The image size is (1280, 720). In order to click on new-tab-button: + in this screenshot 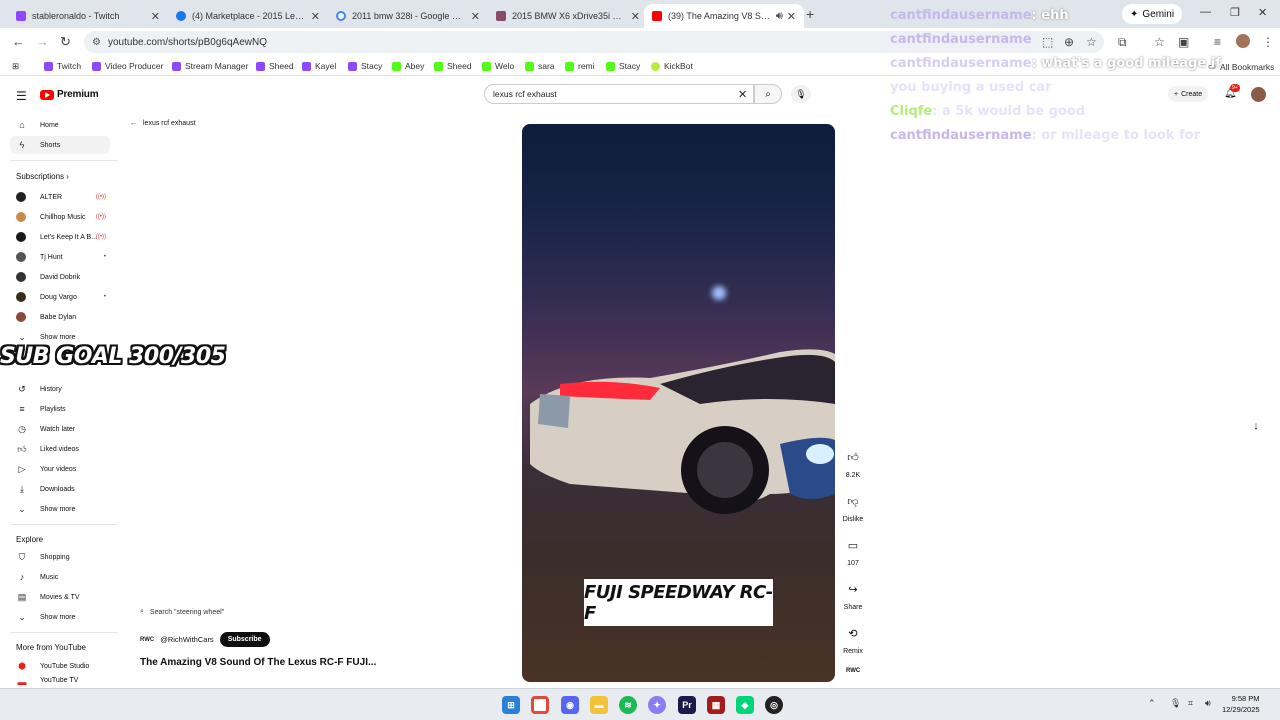, I will do `click(810, 14)`.